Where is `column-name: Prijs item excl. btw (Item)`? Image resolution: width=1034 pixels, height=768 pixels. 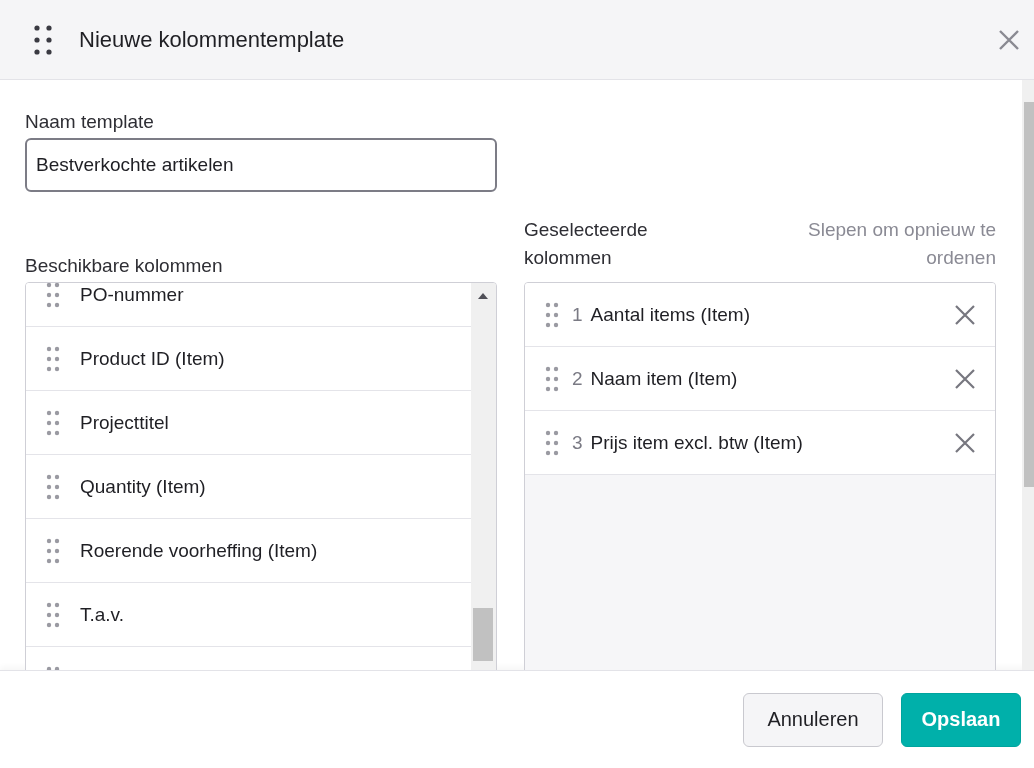
column-name: Prijs item excl. btw (Item) is located at coordinates (697, 442).